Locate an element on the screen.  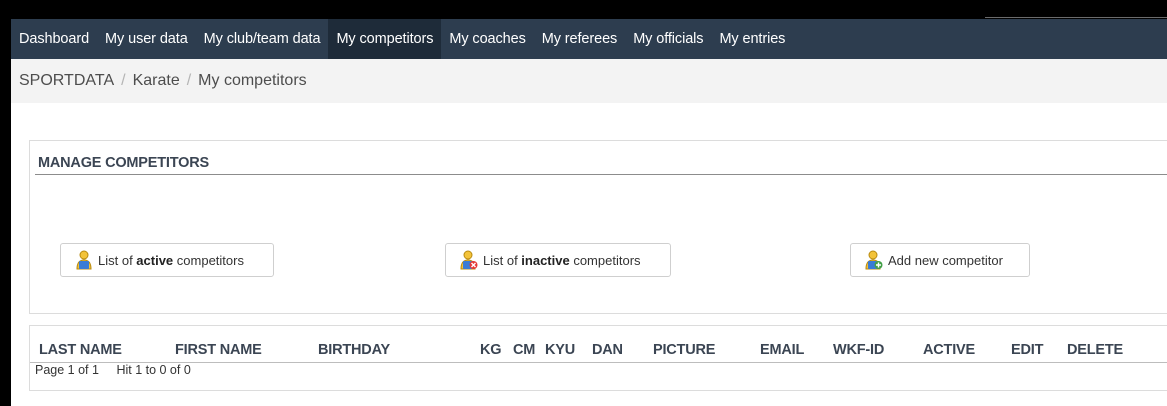
col-picture: PICTURE is located at coordinates (684, 350).